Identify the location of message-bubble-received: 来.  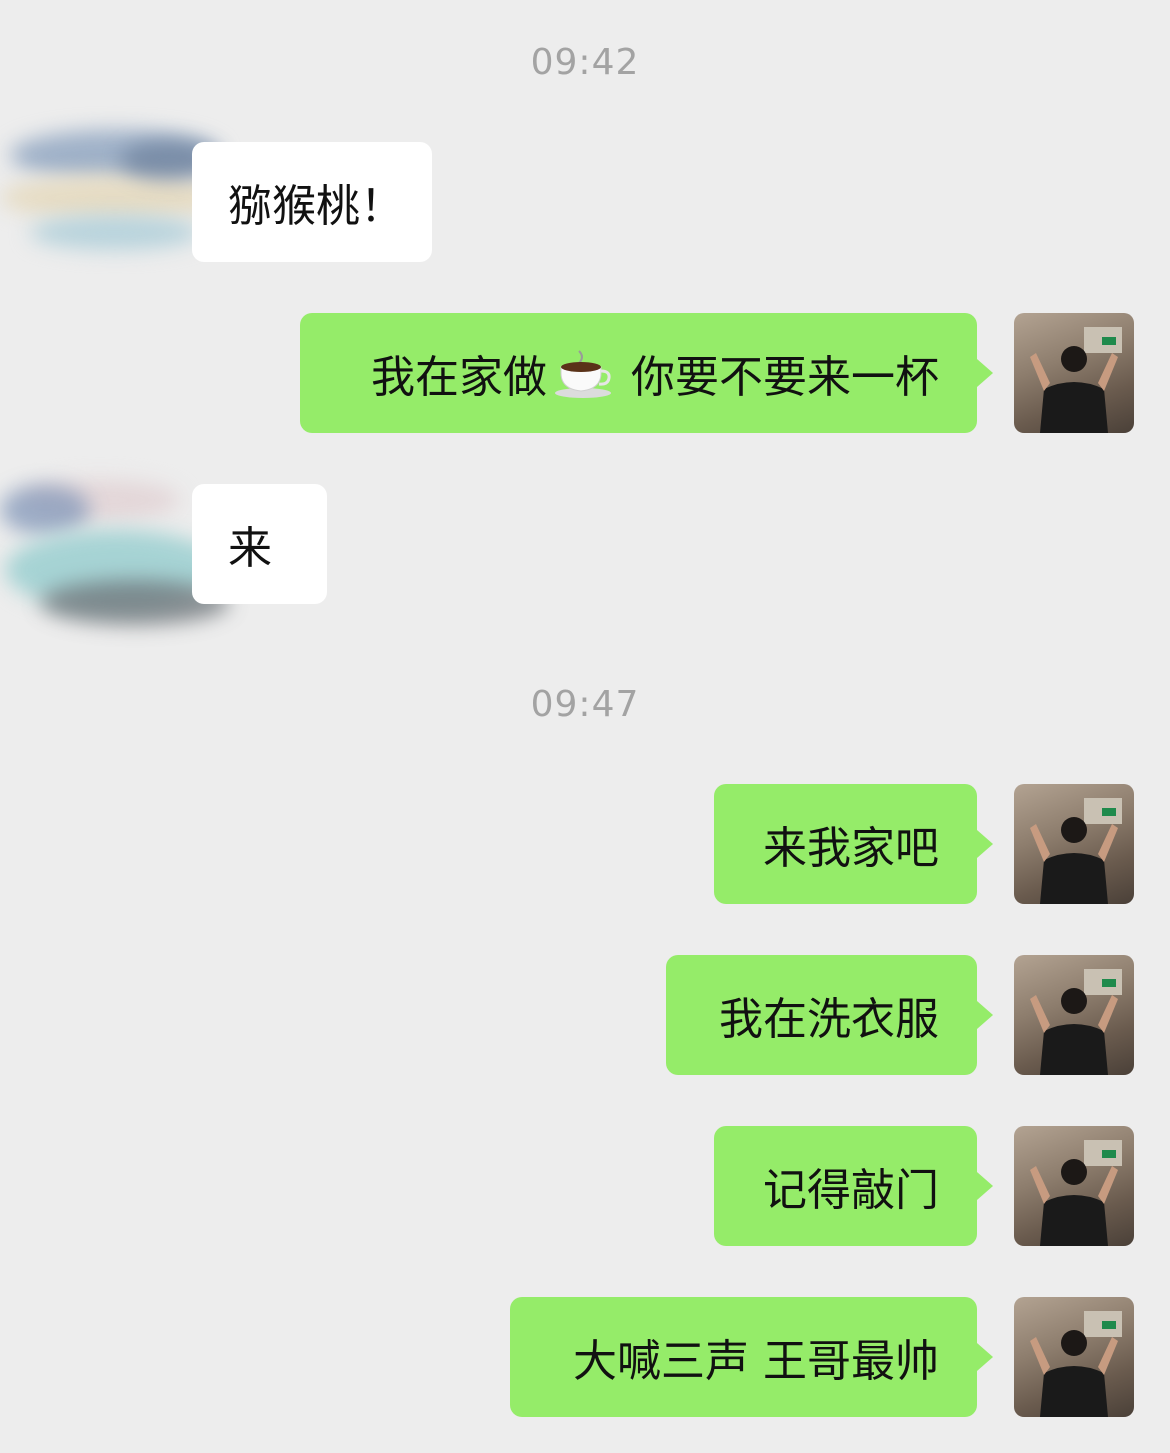
(259, 544).